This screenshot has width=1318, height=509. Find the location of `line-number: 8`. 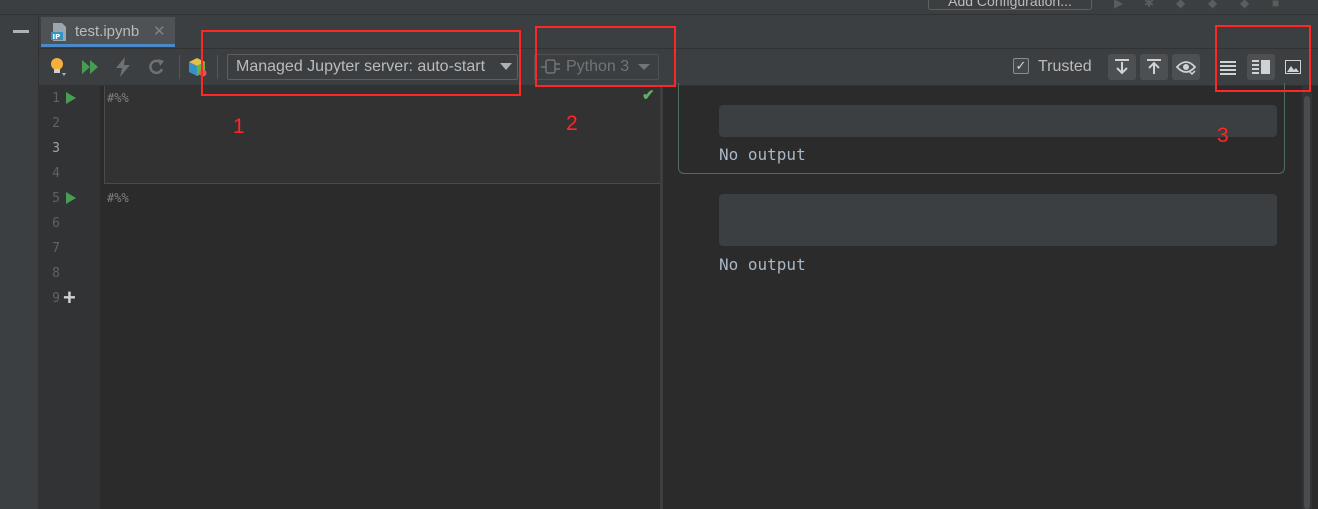

line-number: 8 is located at coordinates (56, 273).